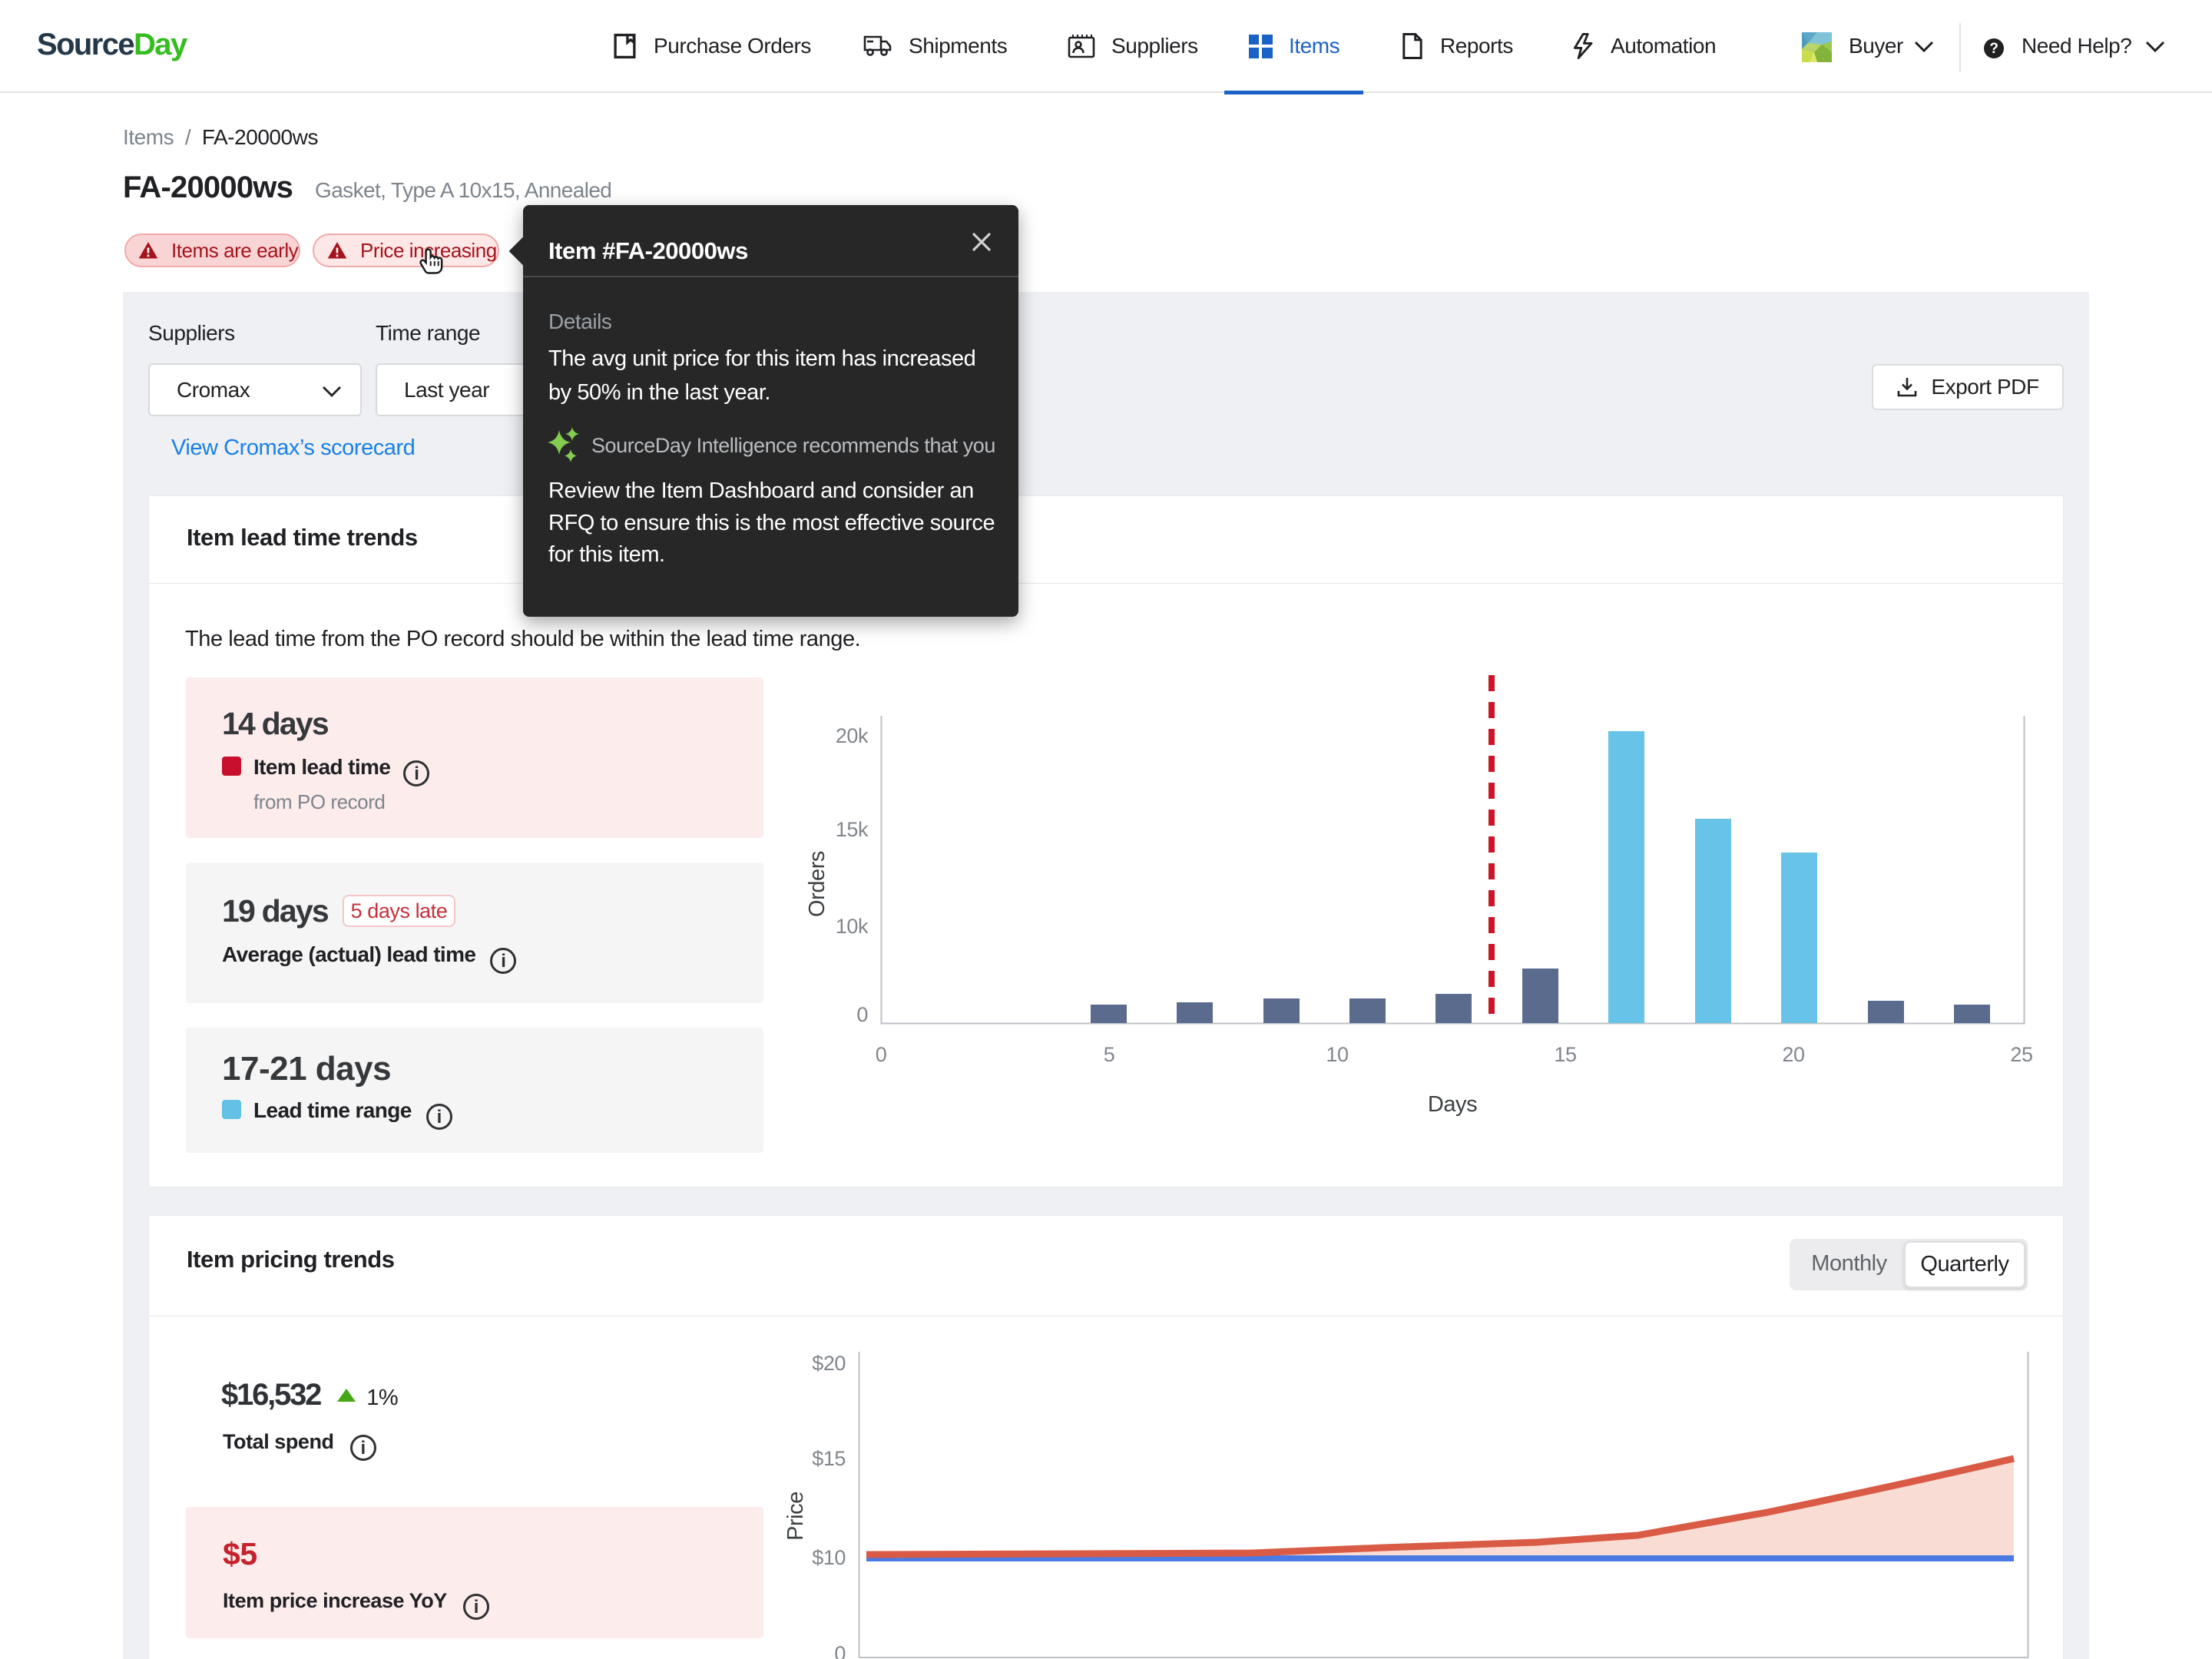 The width and height of the screenshot is (2212, 1659). Describe the element at coordinates (853, 736) in the screenshot. I see `svg-text: 20k` at that location.